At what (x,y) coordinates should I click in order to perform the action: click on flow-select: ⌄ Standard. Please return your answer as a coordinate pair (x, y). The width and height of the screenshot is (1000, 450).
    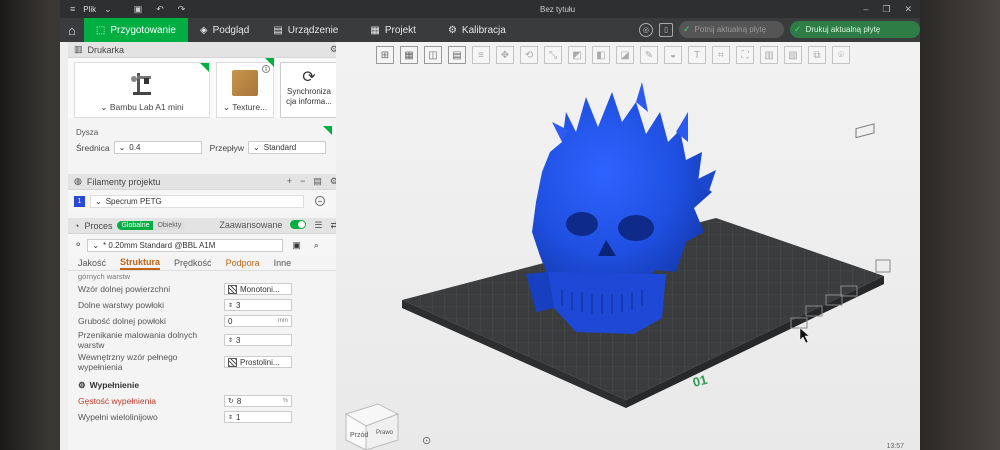
    Looking at the image, I should click on (287, 147).